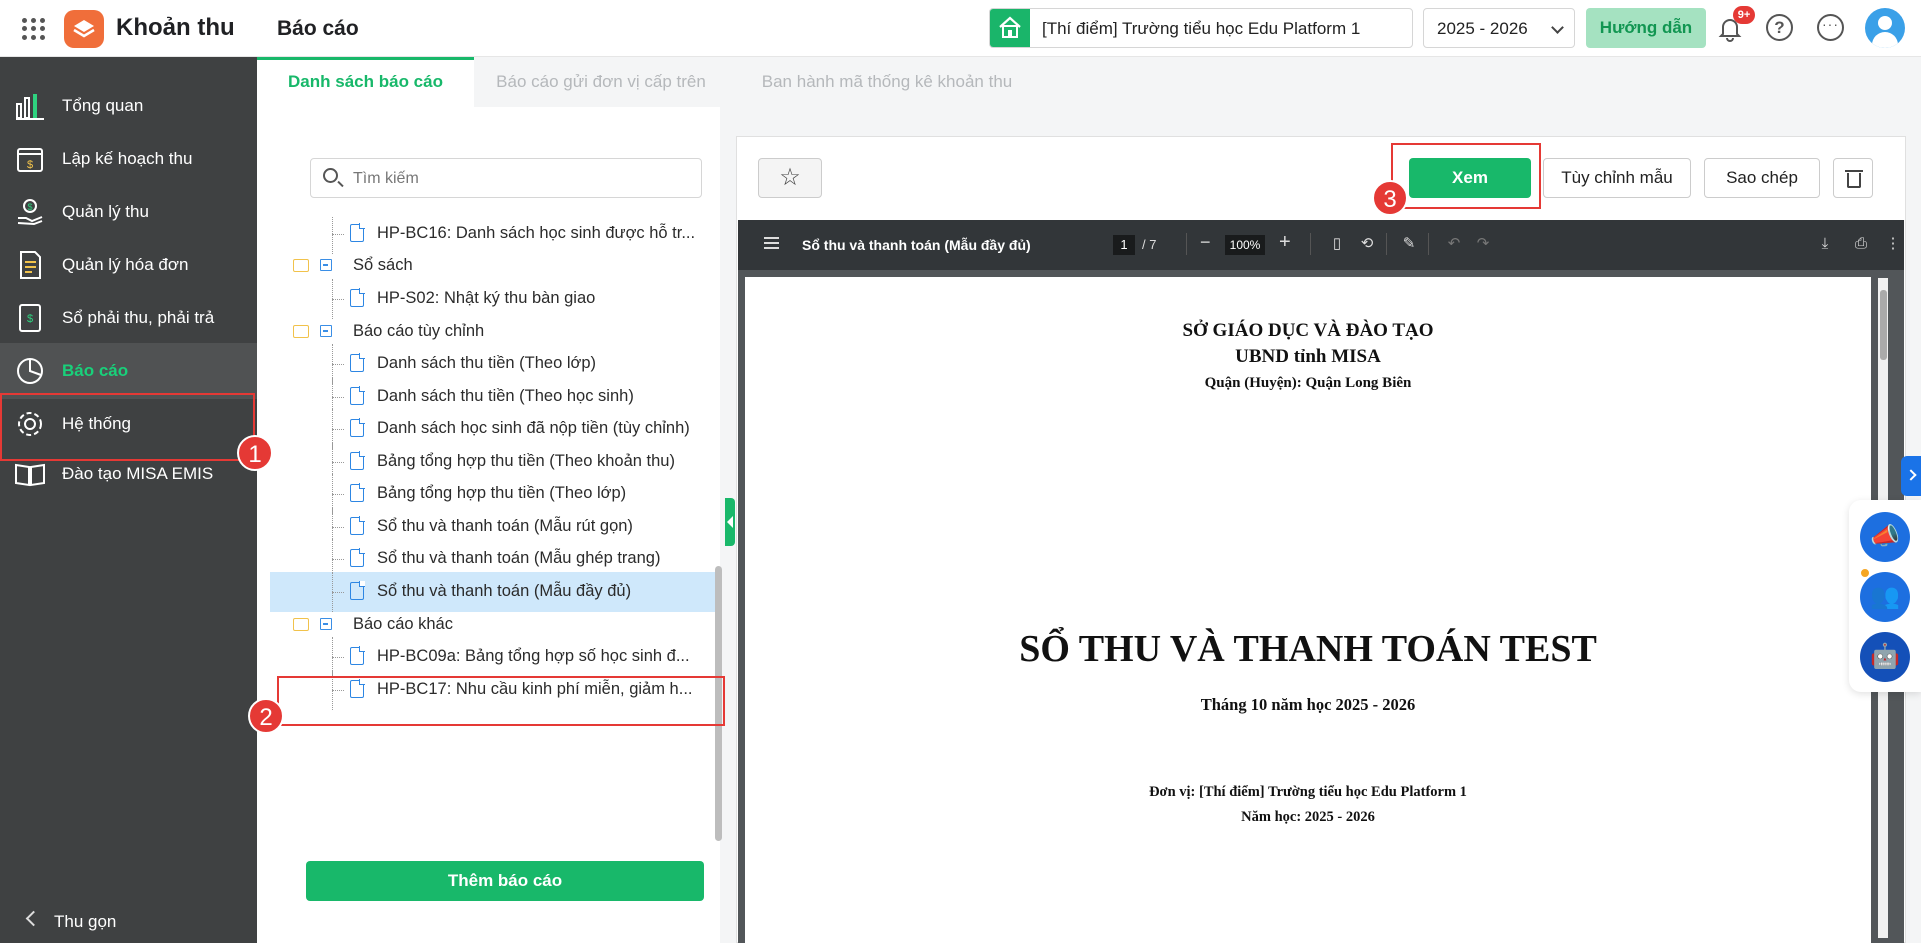 This screenshot has width=1921, height=943. What do you see at coordinates (103, 105) in the screenshot?
I see `sidebar-item-label: Tổng quan` at bounding box center [103, 105].